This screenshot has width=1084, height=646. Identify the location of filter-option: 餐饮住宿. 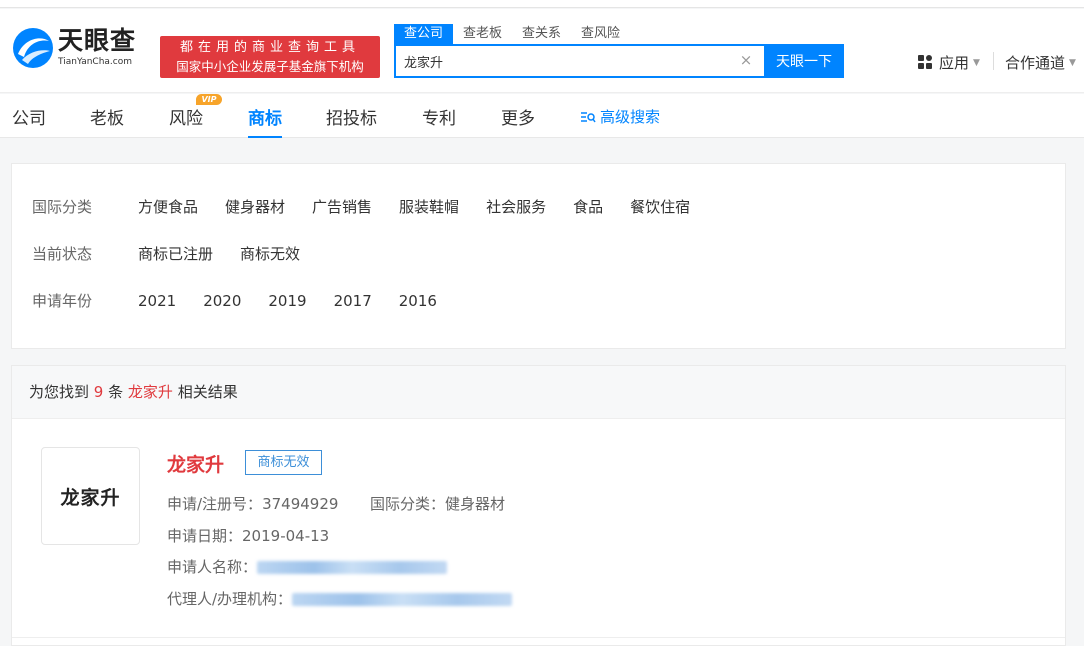
(660, 206).